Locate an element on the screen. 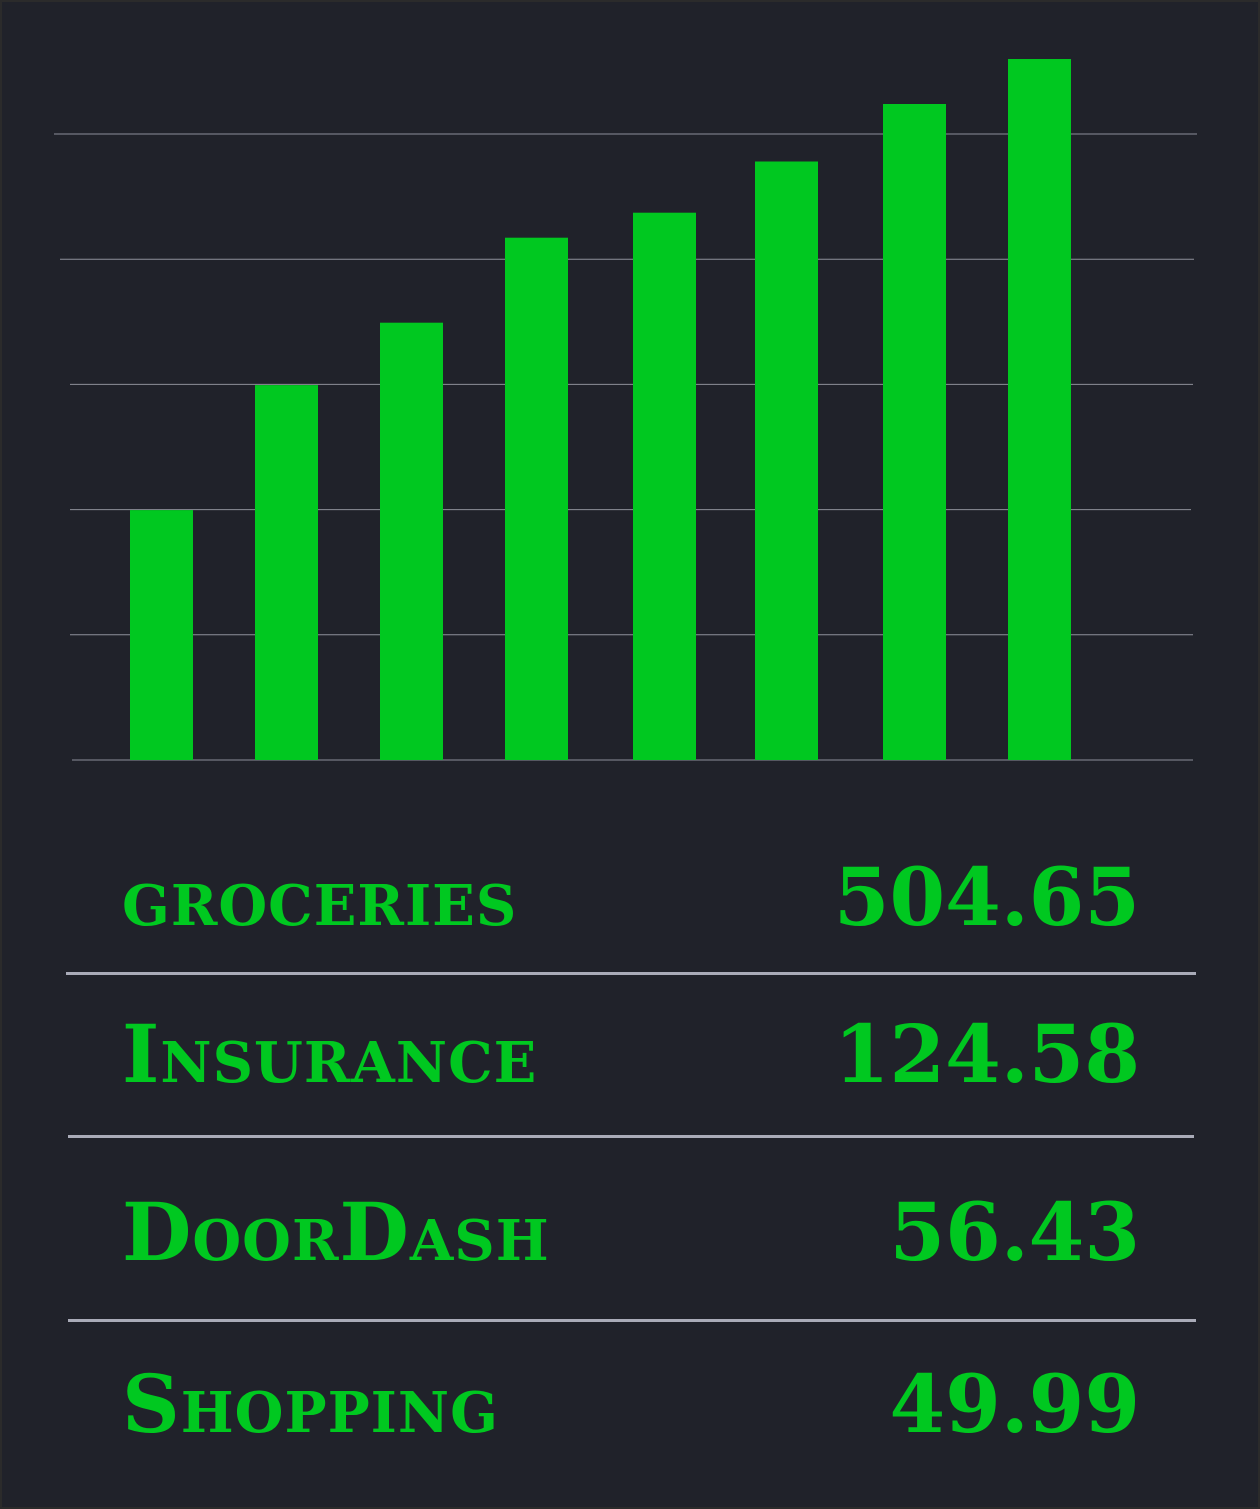 This screenshot has height=1509, width=1260. amount-value: 56.43 is located at coordinates (1014, 1232).